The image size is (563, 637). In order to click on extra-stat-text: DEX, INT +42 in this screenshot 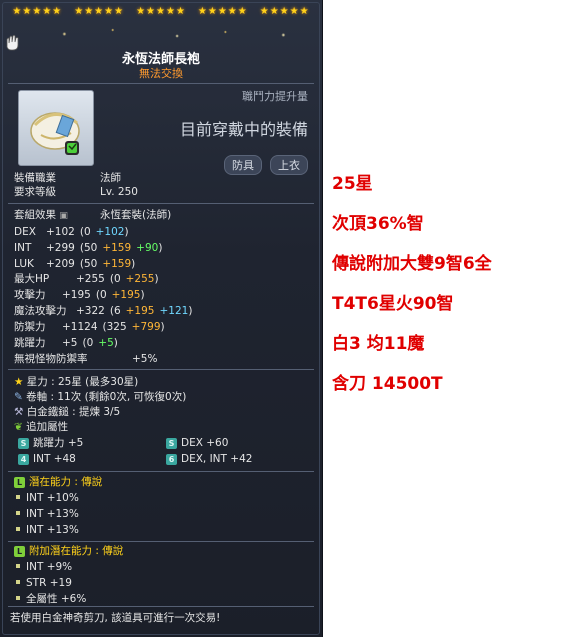, I will do `click(217, 459)`.